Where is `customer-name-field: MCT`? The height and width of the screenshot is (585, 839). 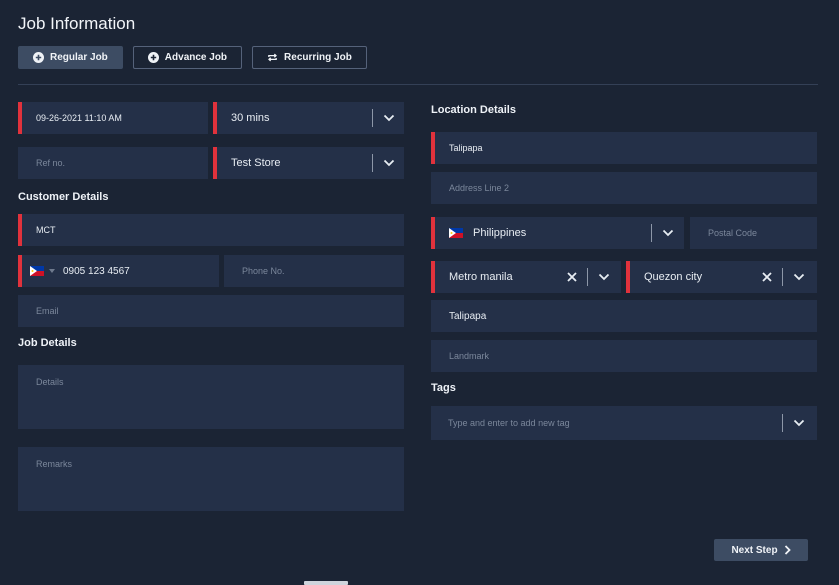
customer-name-field: MCT is located at coordinates (211, 230).